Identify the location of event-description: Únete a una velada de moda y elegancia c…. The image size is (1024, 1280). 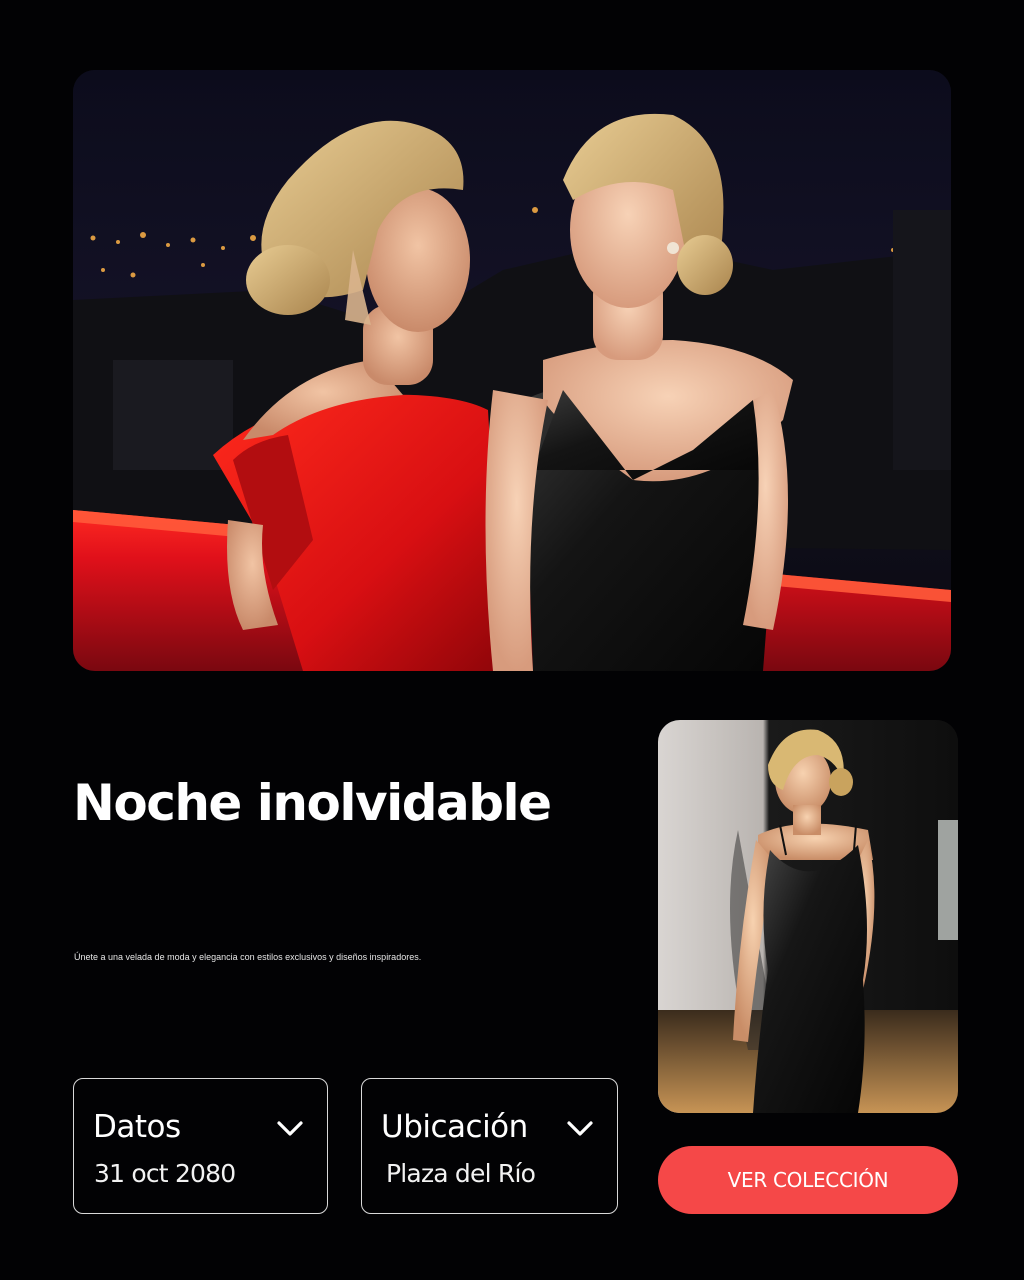
(248, 957).